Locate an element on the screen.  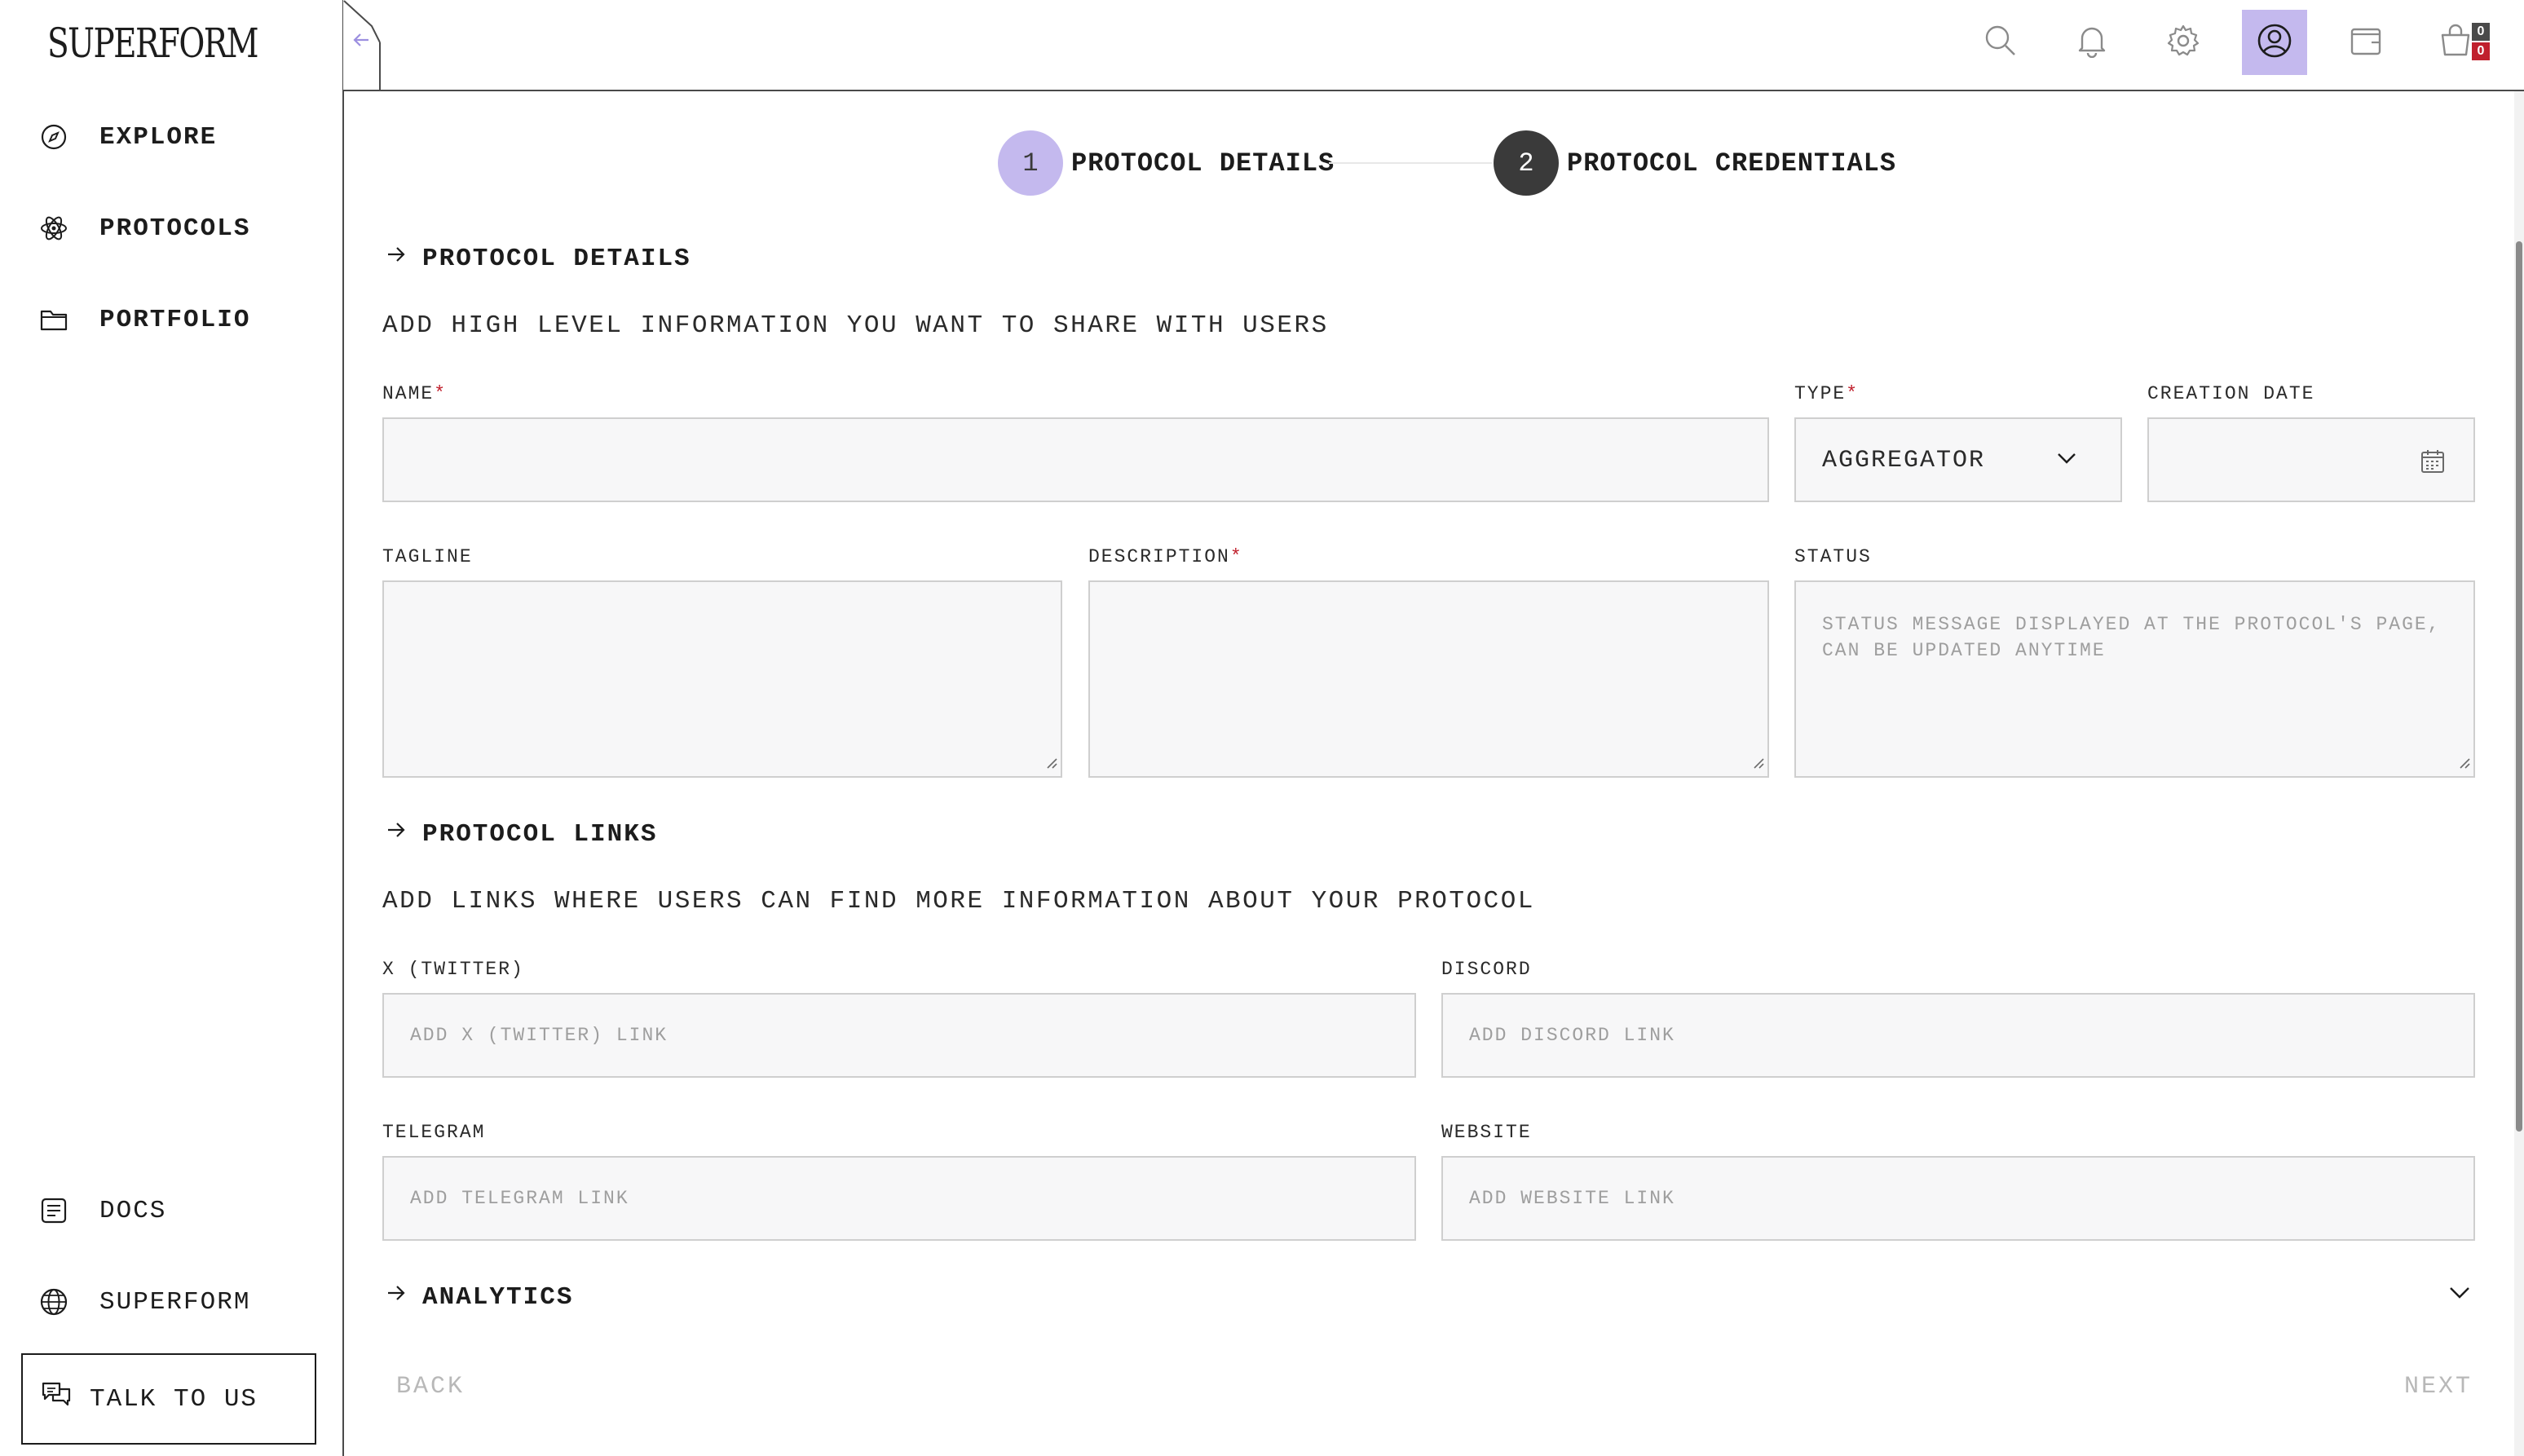
description-label: DESCRIPTION* is located at coordinates (1165, 556).